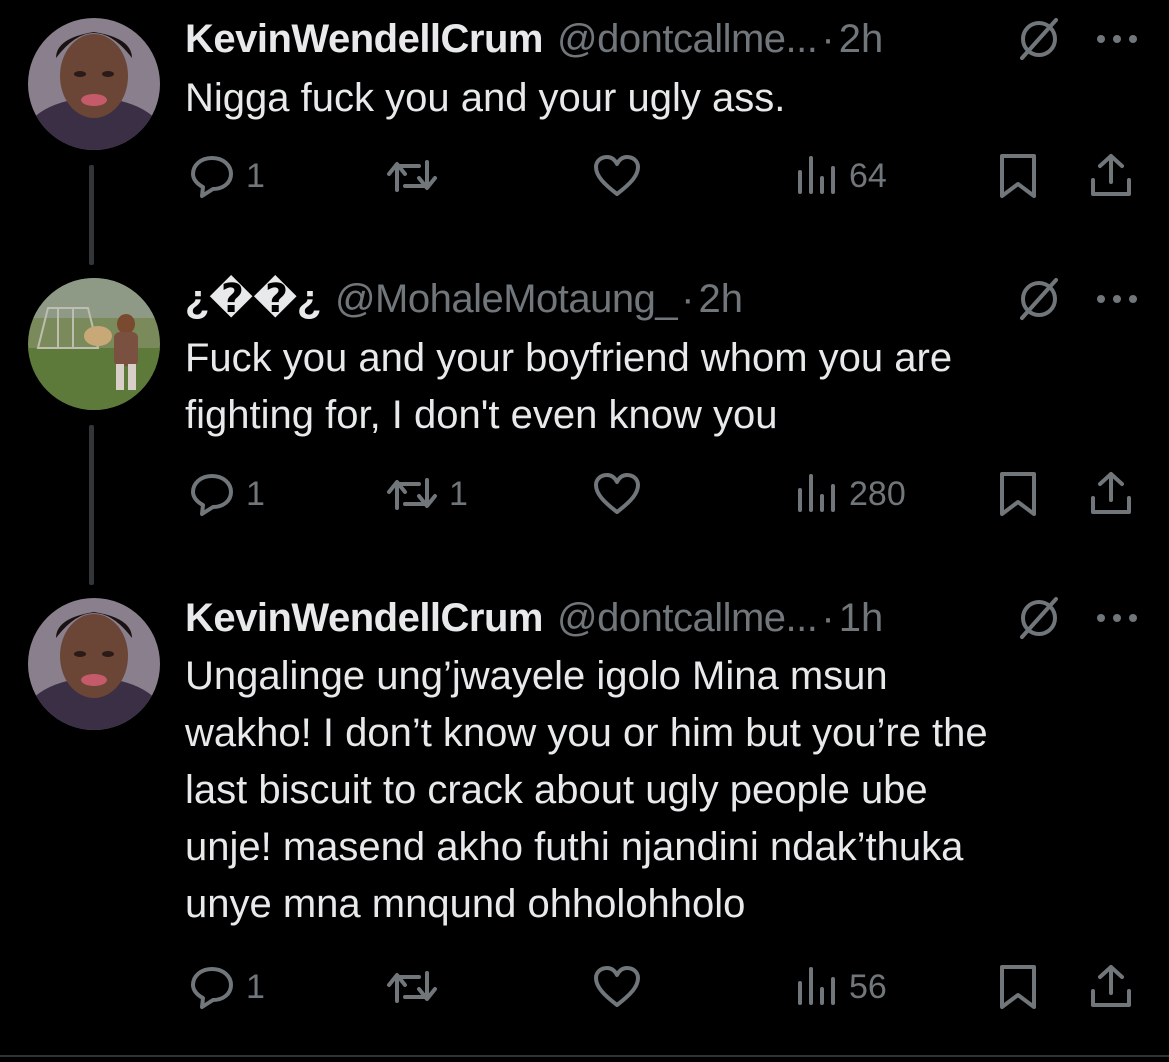 This screenshot has width=1169, height=1062. Describe the element at coordinates (868, 986) in the screenshot. I see `views-count: 56` at that location.